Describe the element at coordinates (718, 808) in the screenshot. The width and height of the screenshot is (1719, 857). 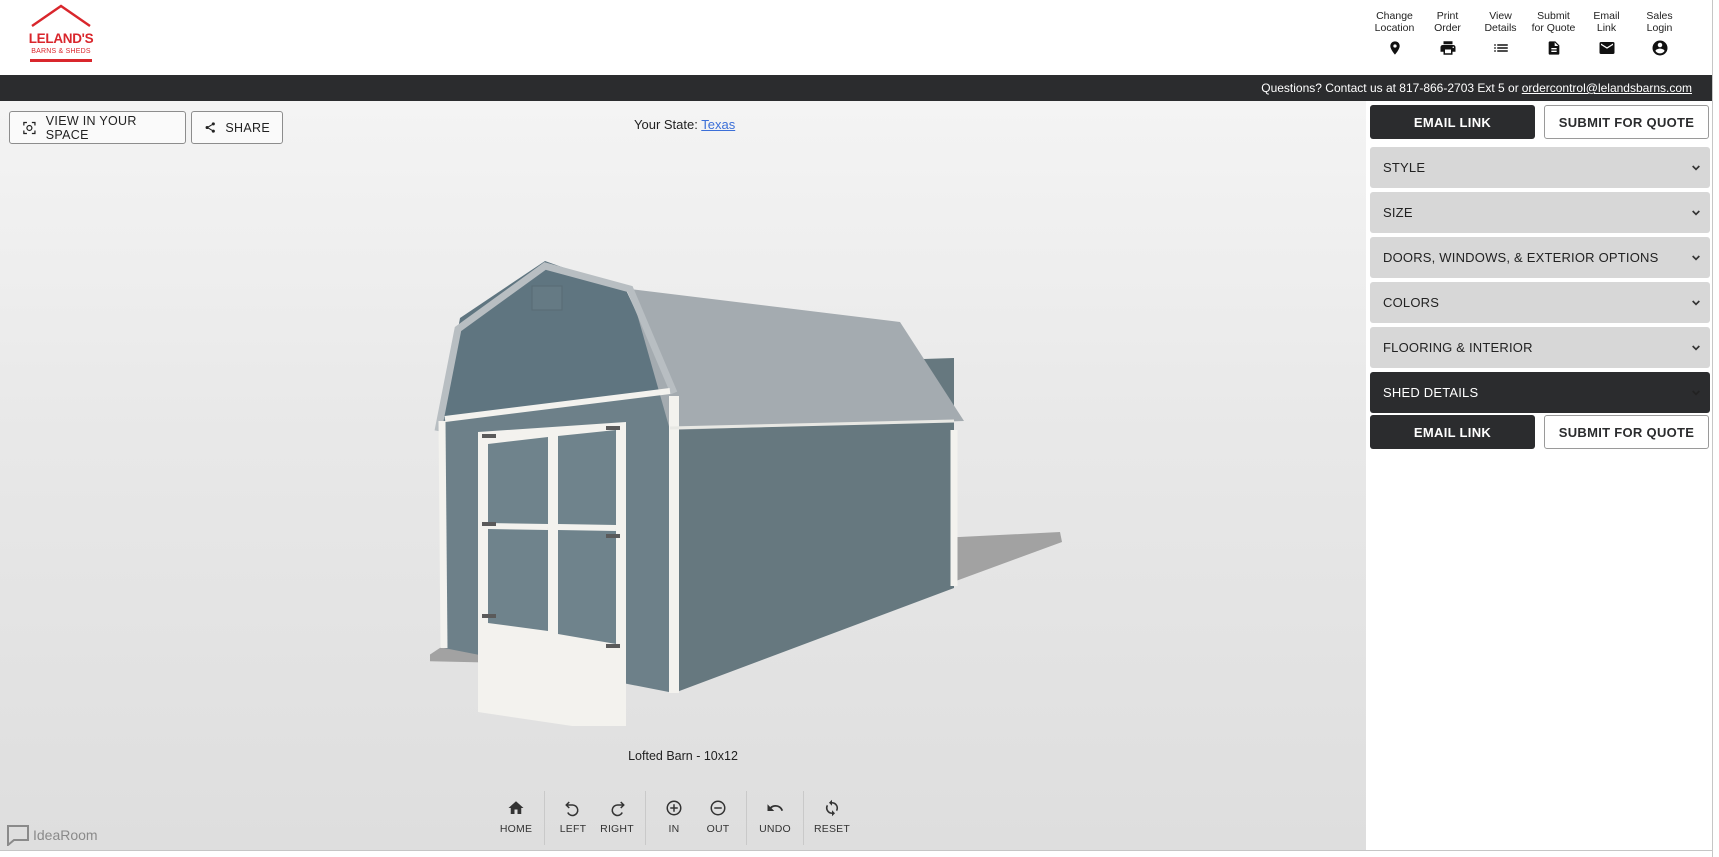
I see `zoom-out-icon` at that location.